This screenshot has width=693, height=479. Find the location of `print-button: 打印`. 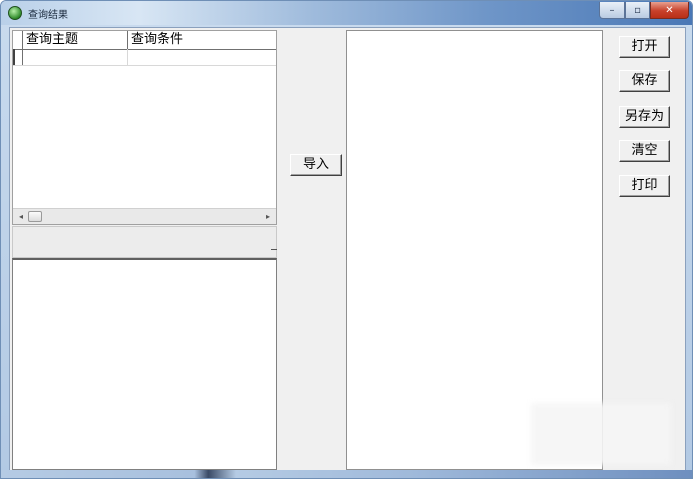

print-button: 打印 is located at coordinates (644, 186).